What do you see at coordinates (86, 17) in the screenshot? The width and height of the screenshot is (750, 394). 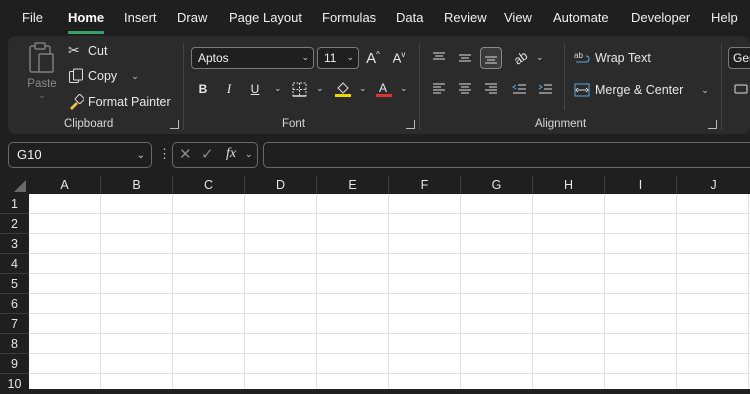 I see `tab-home: Home` at bounding box center [86, 17].